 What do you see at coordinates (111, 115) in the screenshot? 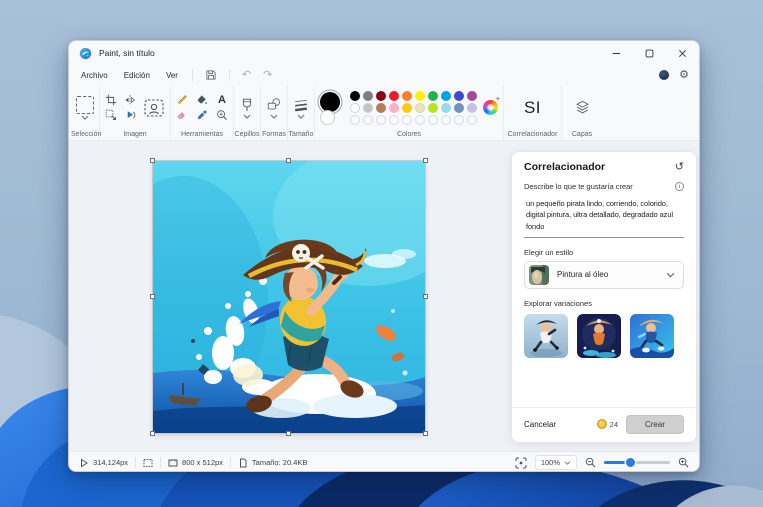
I see `resize-icon` at bounding box center [111, 115].